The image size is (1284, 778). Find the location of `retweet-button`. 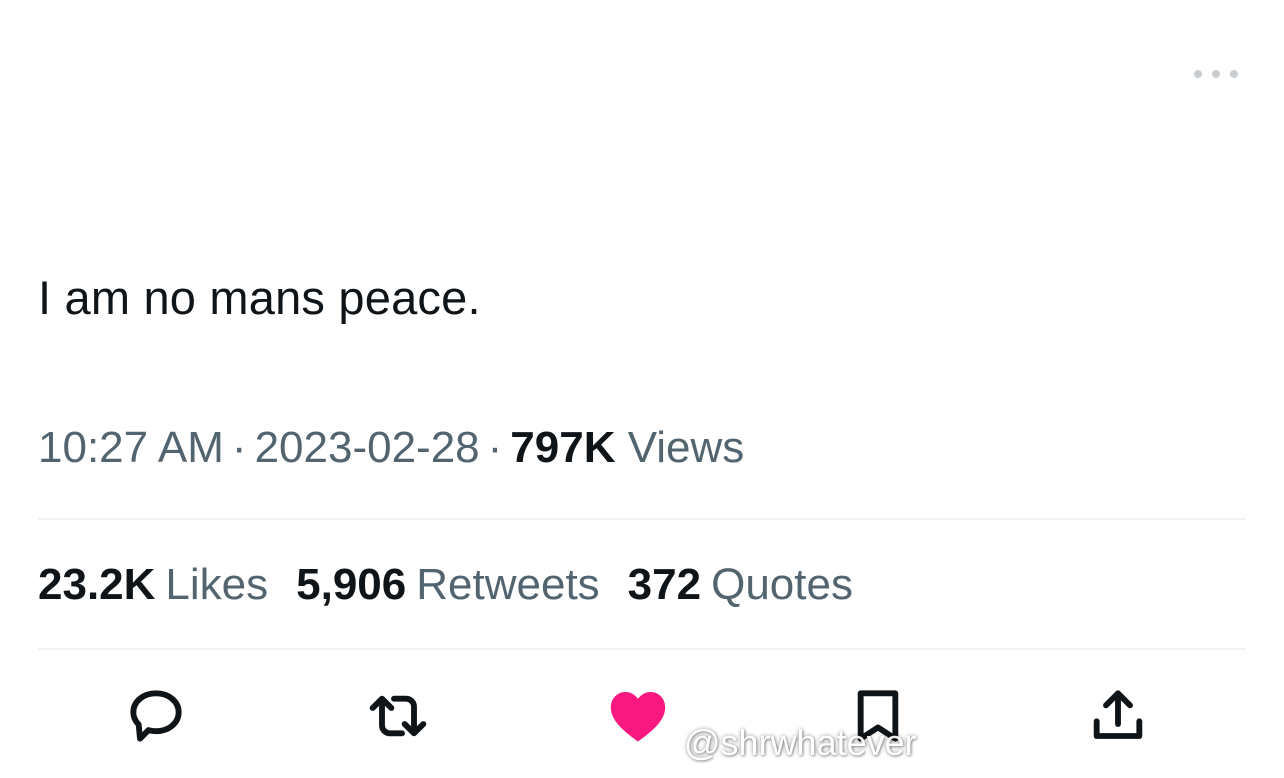

retweet-button is located at coordinates (398, 716).